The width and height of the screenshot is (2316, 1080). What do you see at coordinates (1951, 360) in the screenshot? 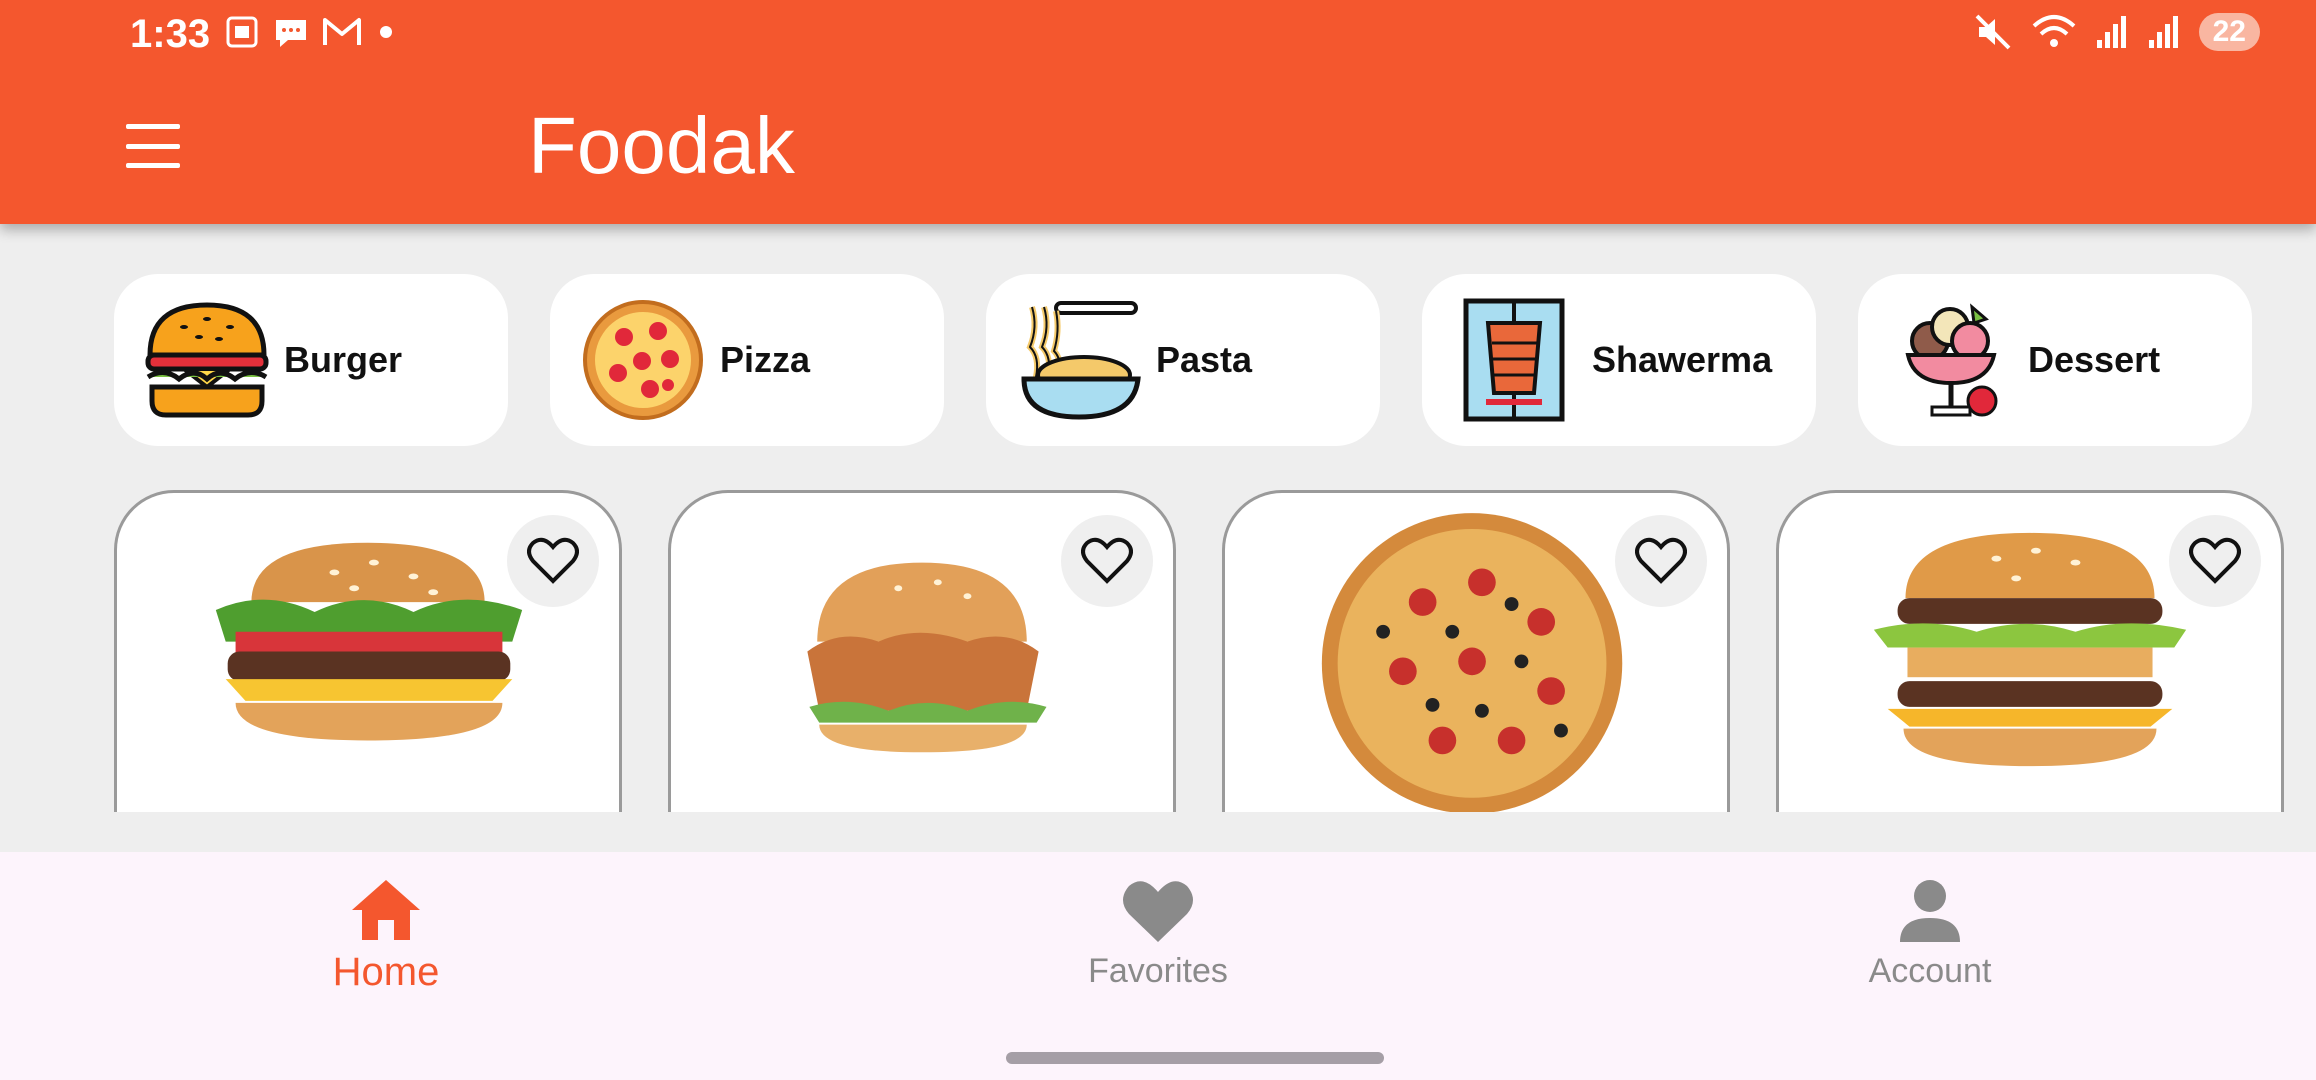
I see `dessert-icon` at bounding box center [1951, 360].